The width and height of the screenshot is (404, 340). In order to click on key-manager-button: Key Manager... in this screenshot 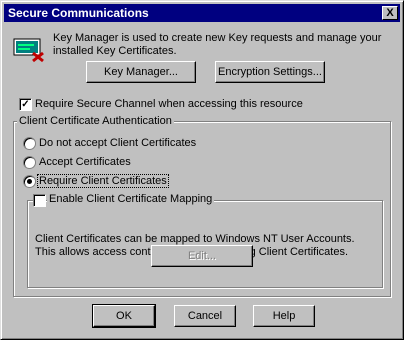, I will do `click(141, 72)`.